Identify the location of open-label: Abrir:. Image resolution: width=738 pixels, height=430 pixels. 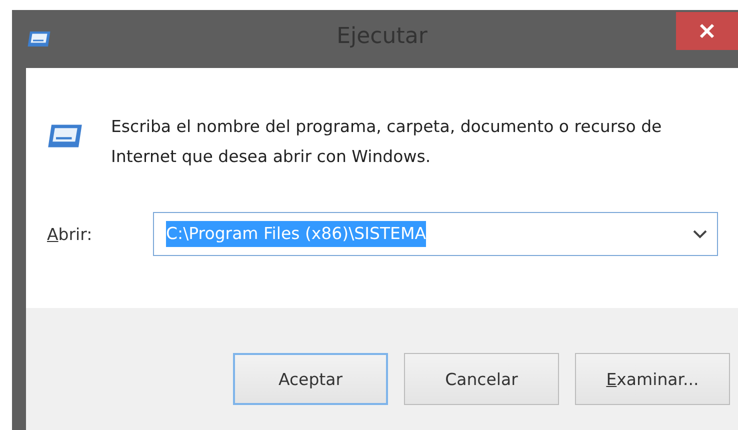
(70, 234).